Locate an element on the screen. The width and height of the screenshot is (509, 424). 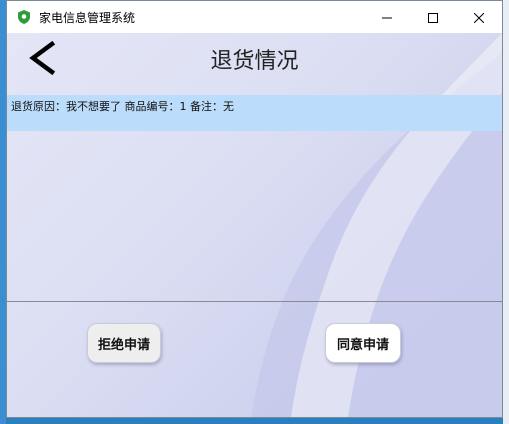
window-title: 家电信息管理系统 is located at coordinates (87, 17).